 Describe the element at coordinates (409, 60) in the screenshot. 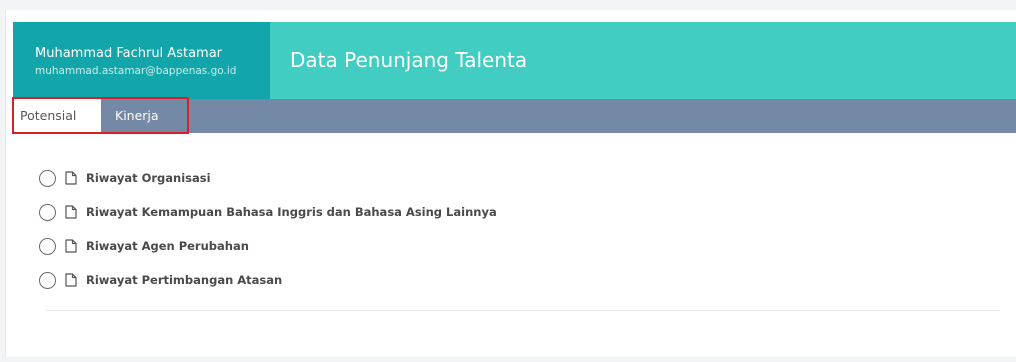

I see `page-title: Data Penunjang Talenta` at that location.